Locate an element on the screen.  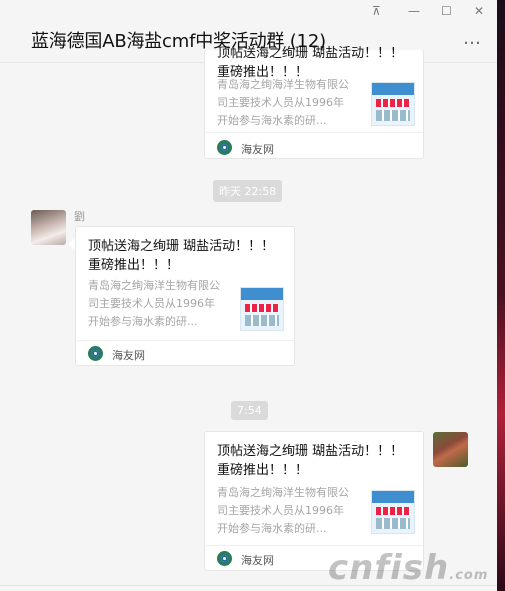
site-watermark: cnfish.com is located at coordinates (408, 568).